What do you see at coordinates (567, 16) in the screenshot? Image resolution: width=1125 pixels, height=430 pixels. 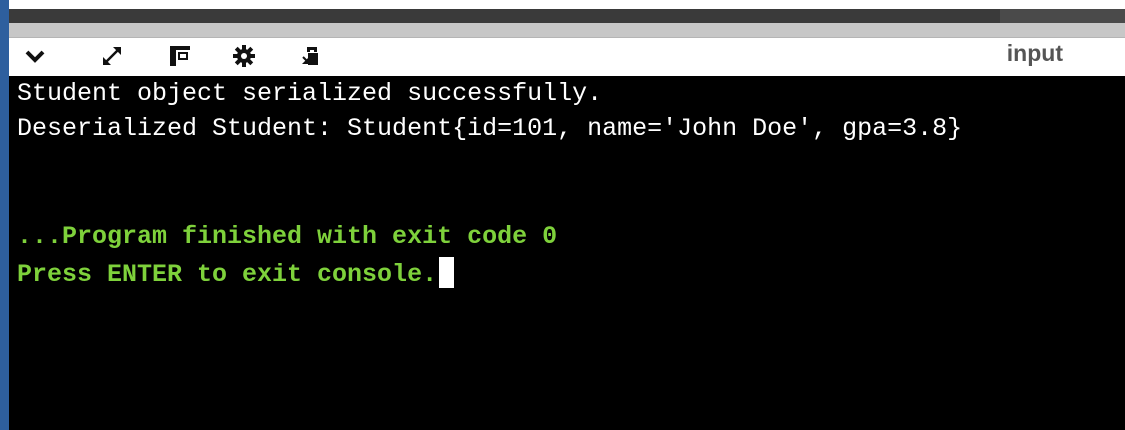 I see `editor-top-strip` at bounding box center [567, 16].